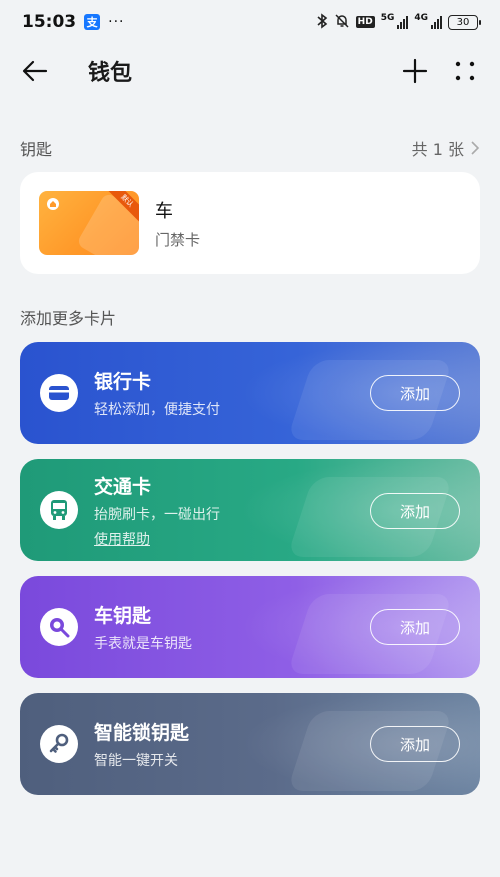  I want to click on transit-card-title: 交通卡, so click(123, 486).